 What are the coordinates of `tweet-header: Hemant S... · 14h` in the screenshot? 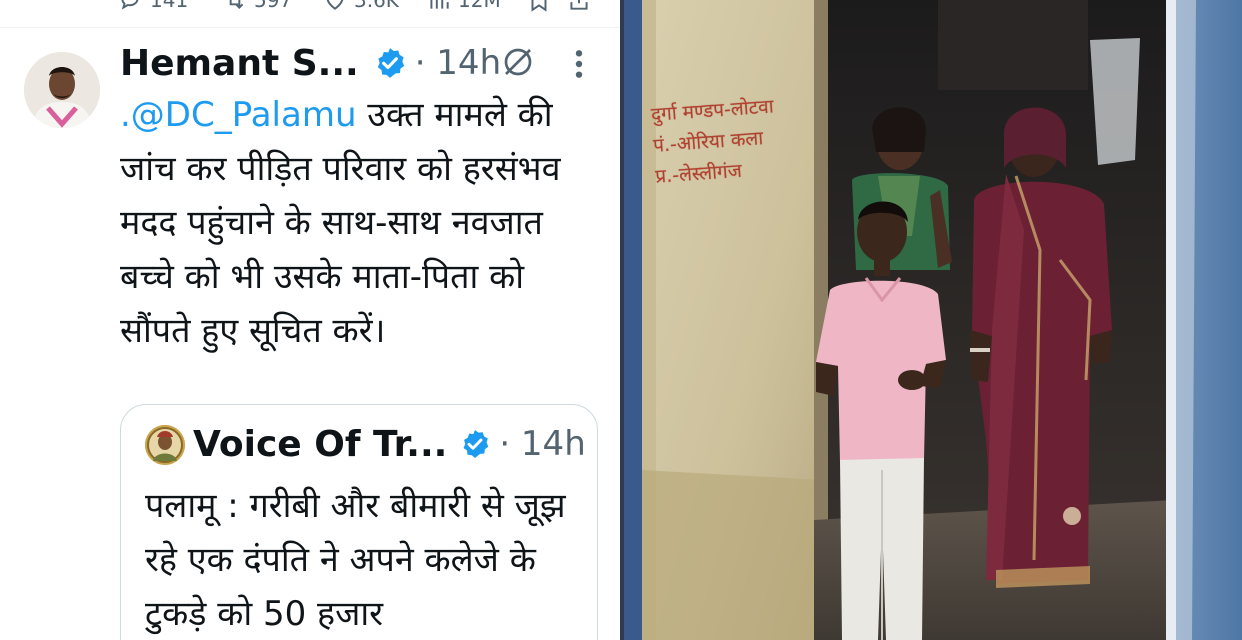 It's located at (310, 63).